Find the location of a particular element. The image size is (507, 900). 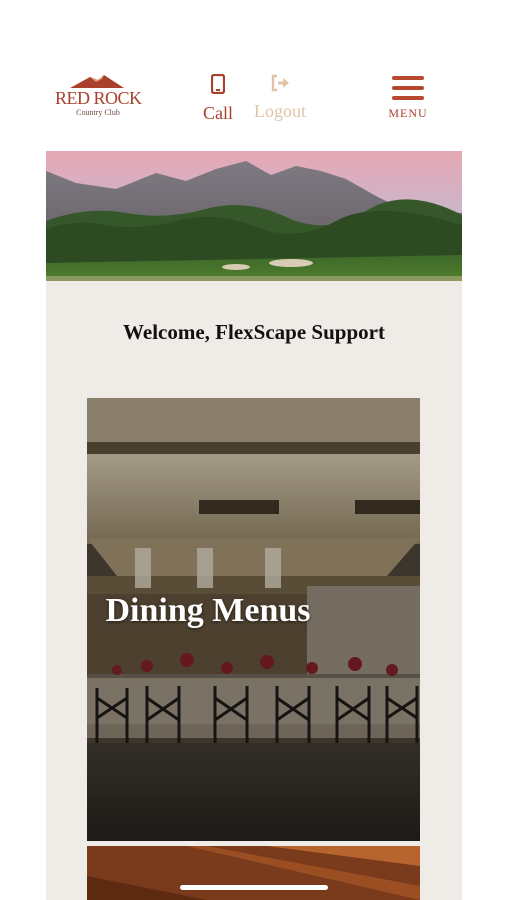

dining-menus-title: Dining Menus is located at coordinates (208, 610).